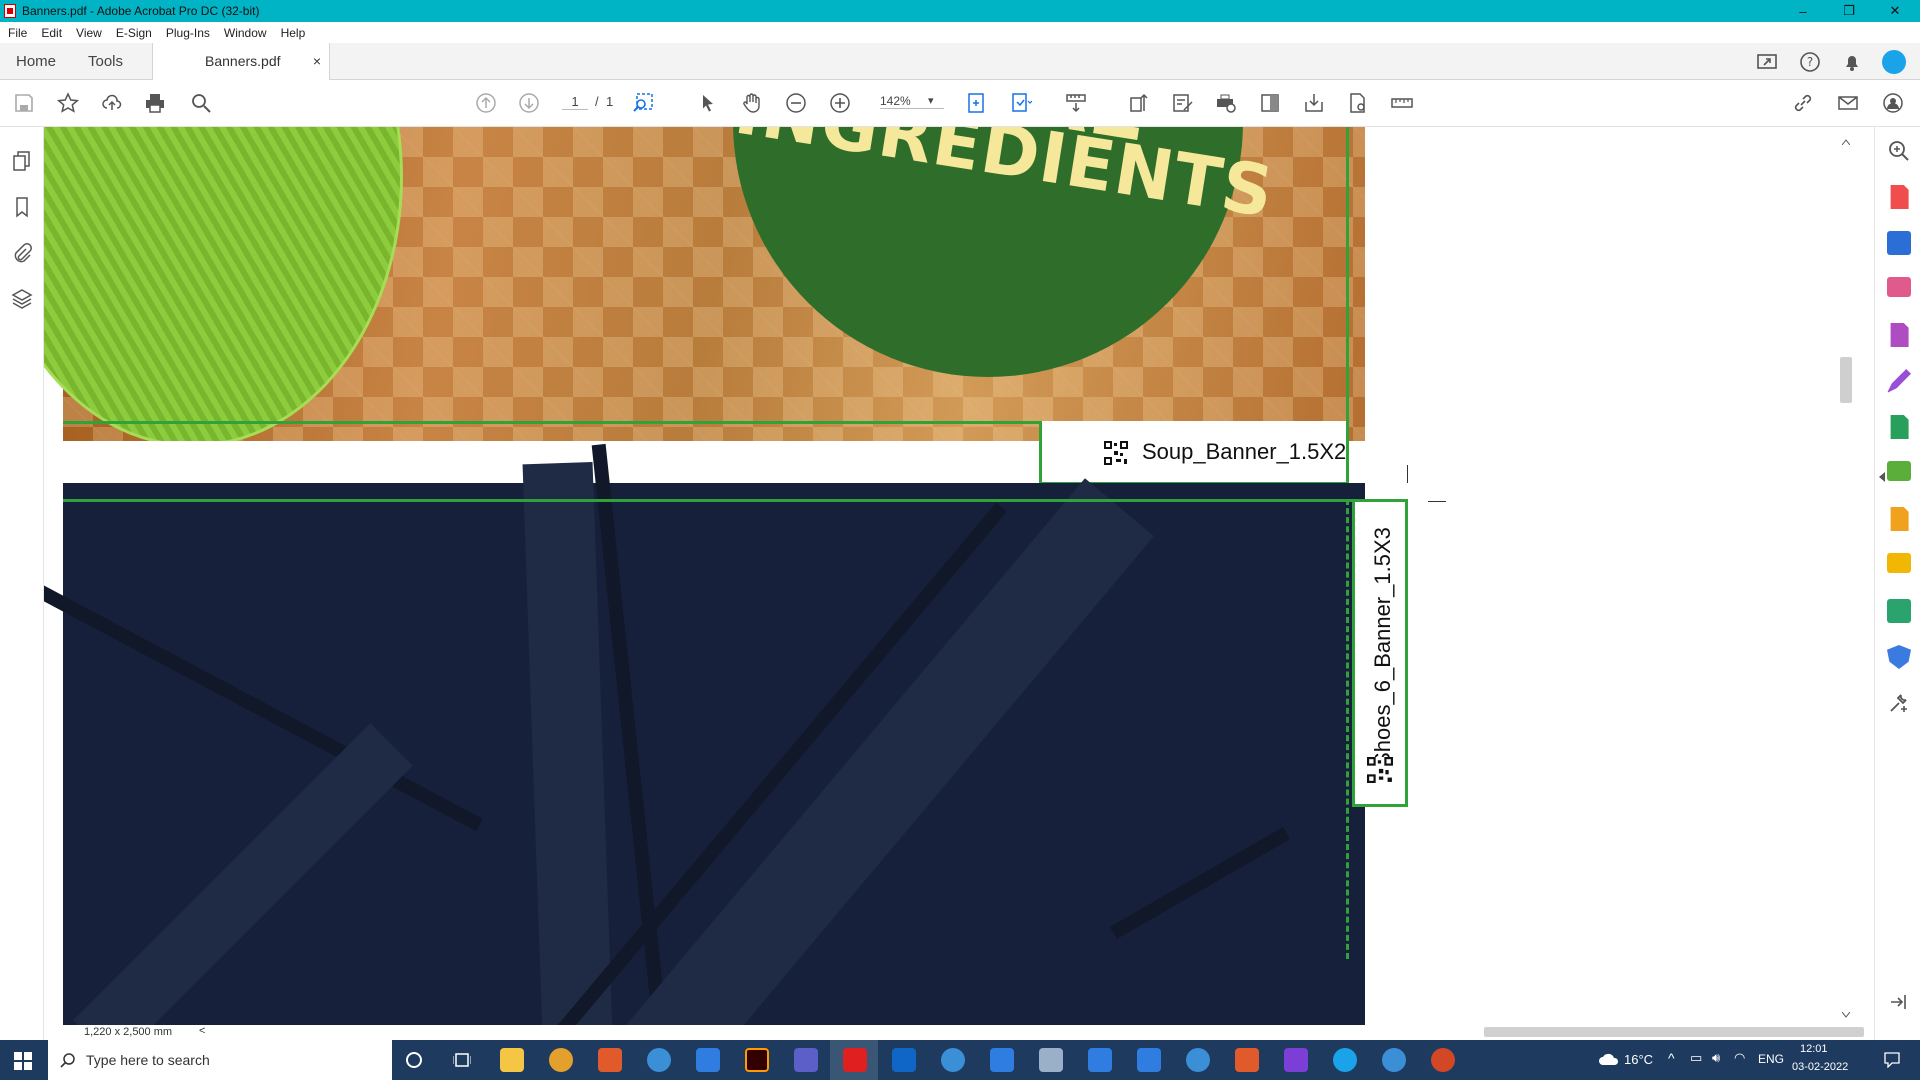 This screenshot has height=1080, width=1920. I want to click on layers-icon, so click(22, 299).